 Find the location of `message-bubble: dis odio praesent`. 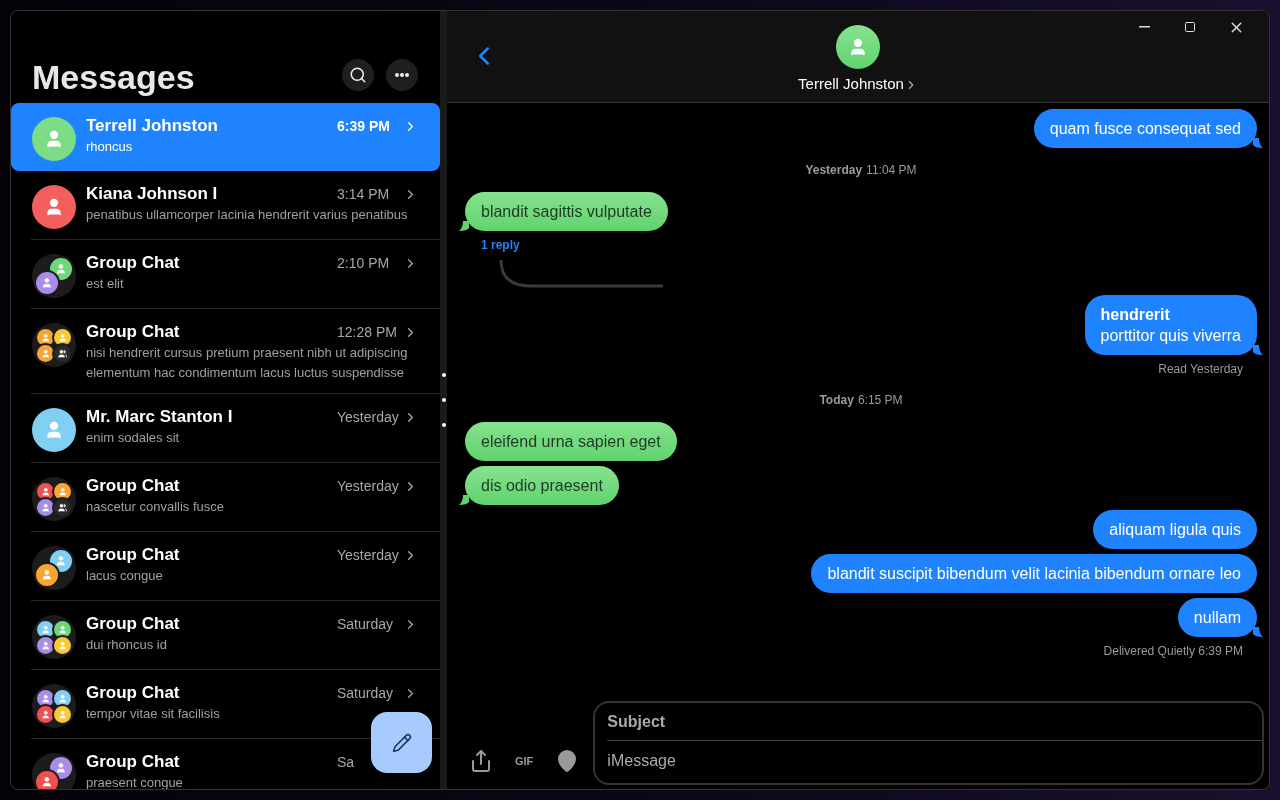

message-bubble: dis odio praesent is located at coordinates (542, 485).